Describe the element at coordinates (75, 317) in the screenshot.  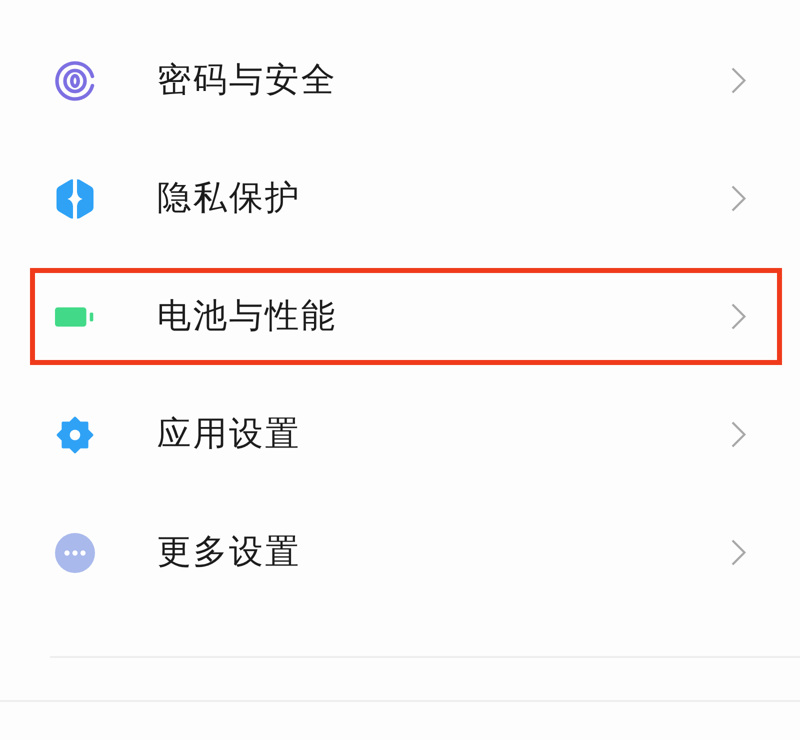
I see `battery-icon` at that location.